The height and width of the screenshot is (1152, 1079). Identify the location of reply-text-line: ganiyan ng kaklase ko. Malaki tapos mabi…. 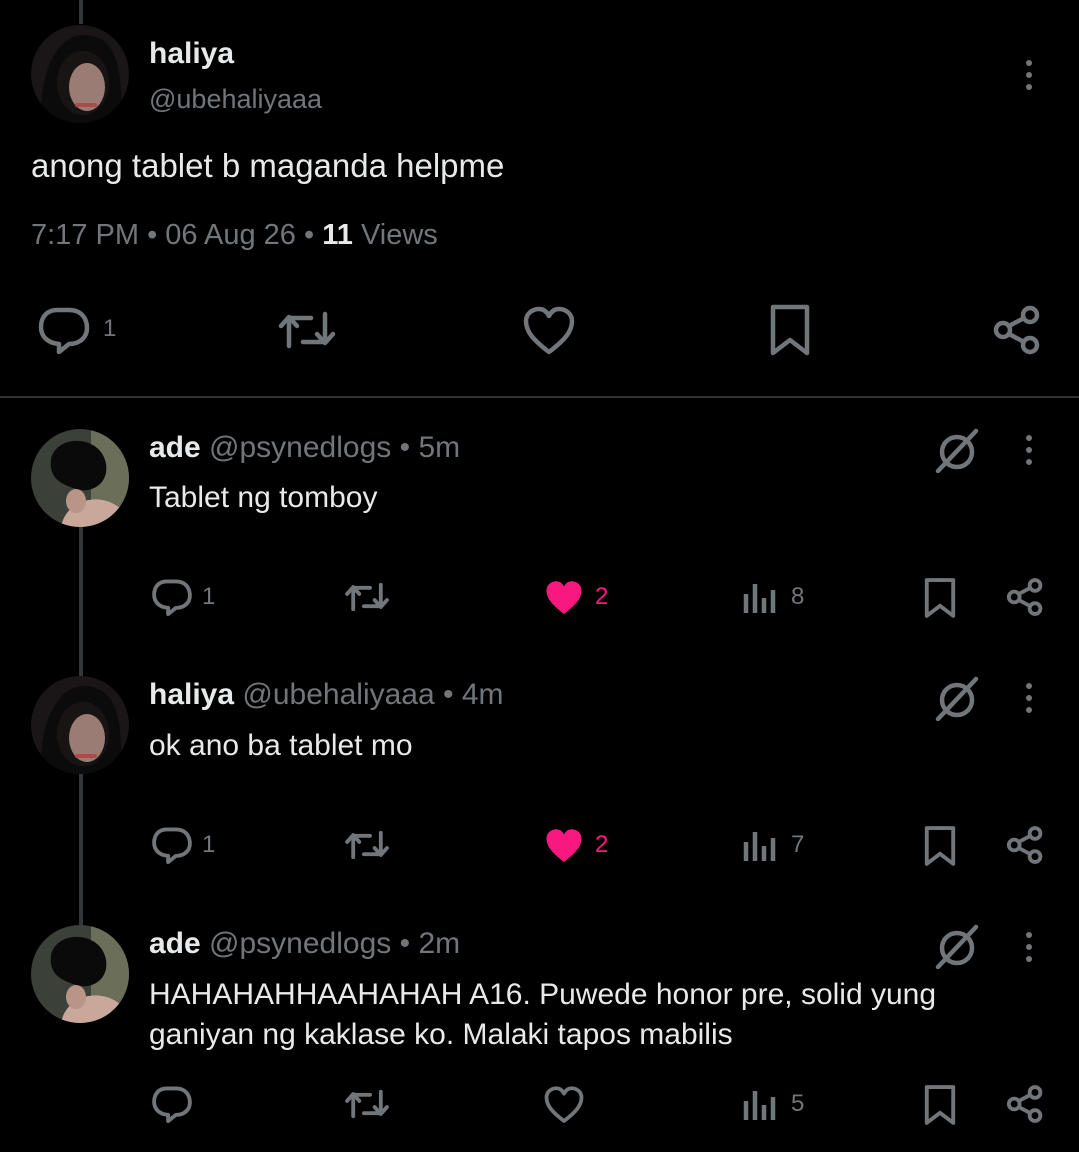
(441, 1034).